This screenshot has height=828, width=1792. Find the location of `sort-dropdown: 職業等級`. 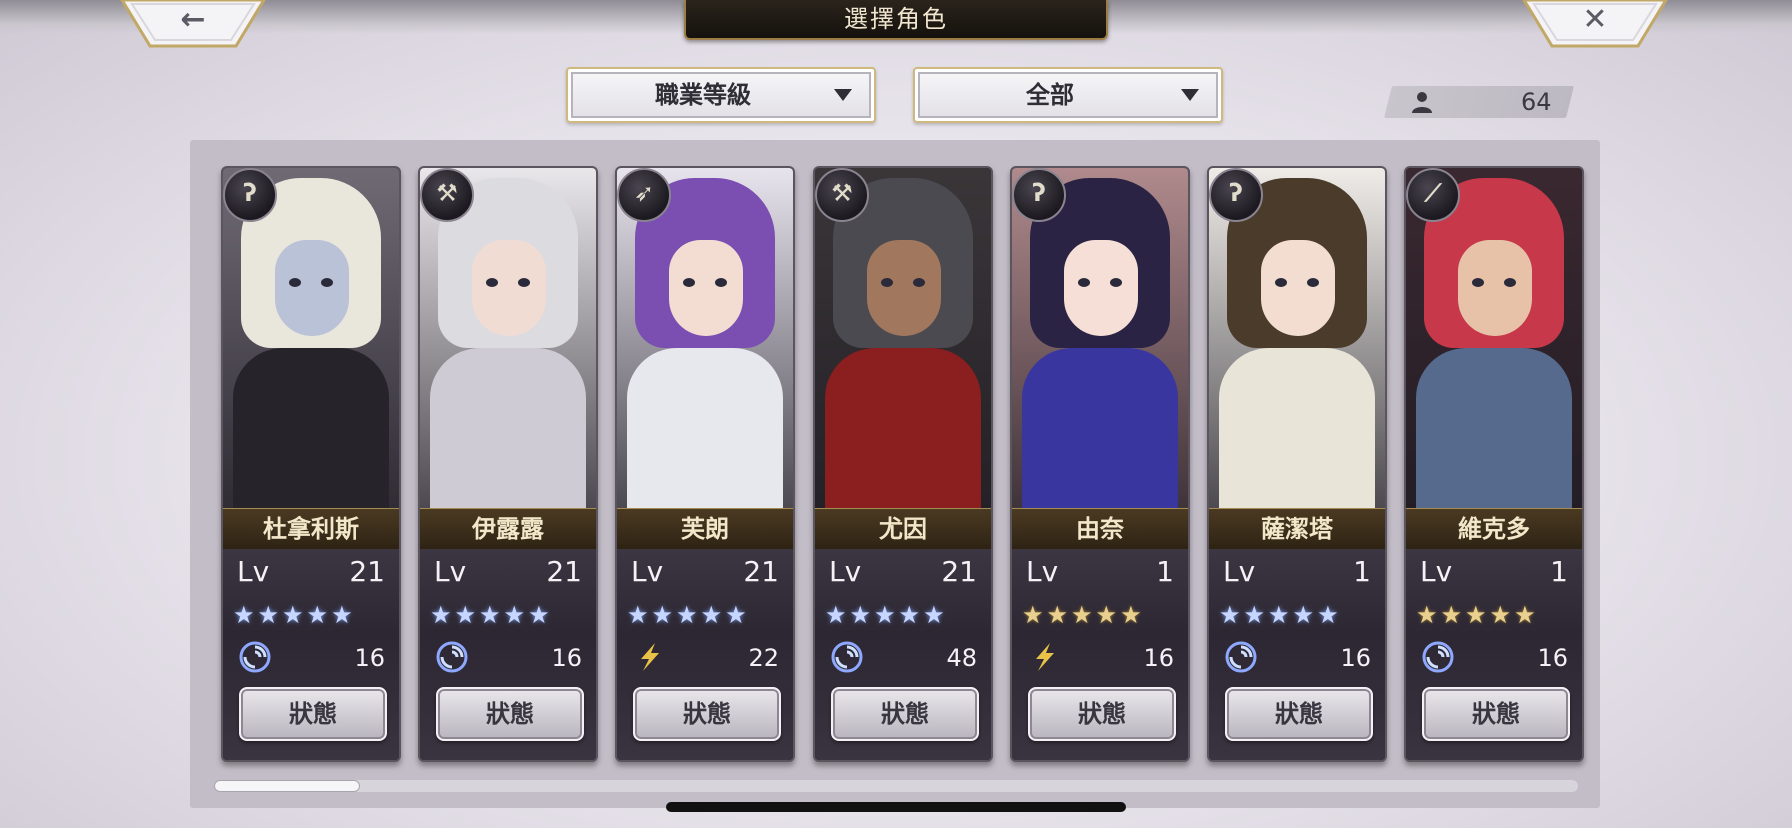

sort-dropdown: 職業等級 is located at coordinates (721, 95).